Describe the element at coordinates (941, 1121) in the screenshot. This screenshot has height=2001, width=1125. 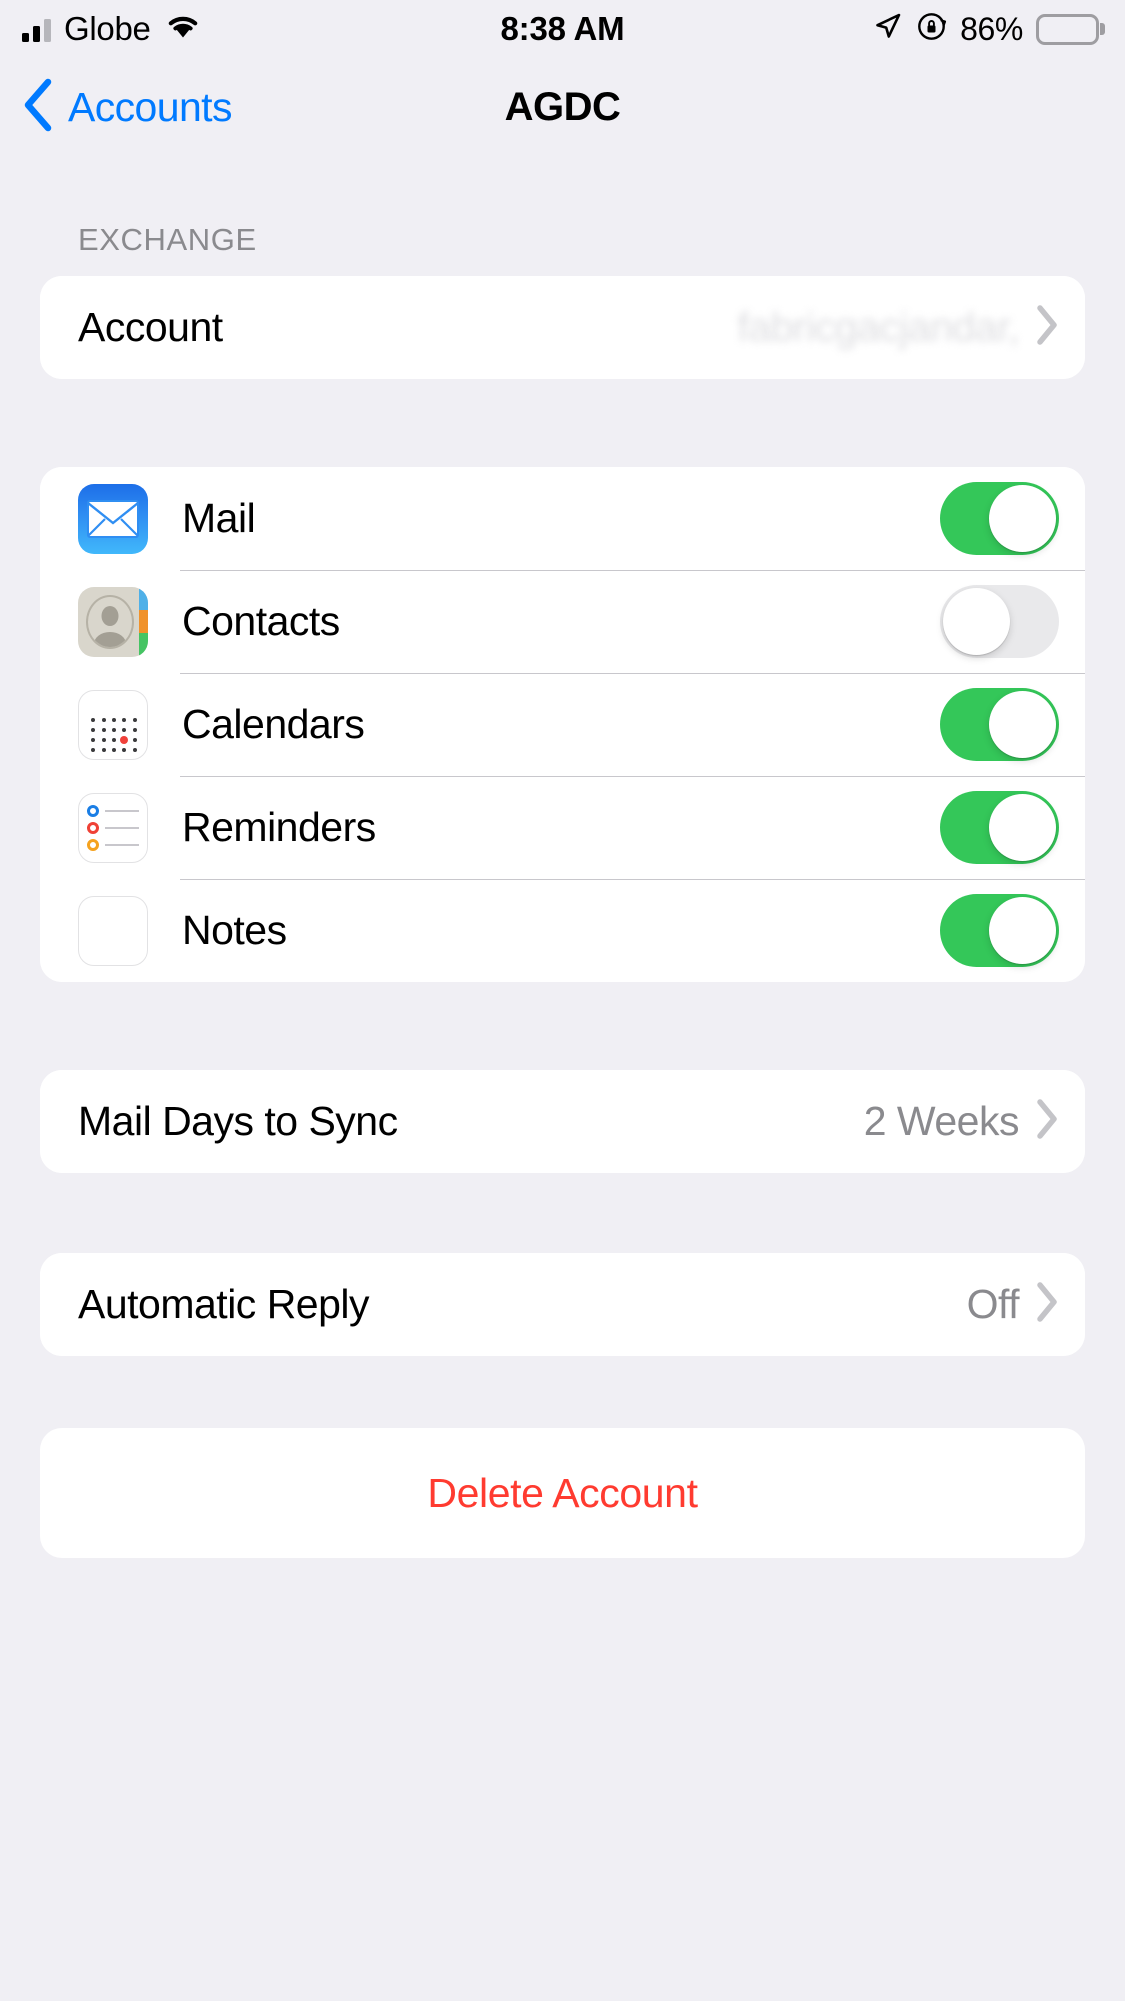
I see `mail-days-to-sync-value: 2 Weeks` at that location.